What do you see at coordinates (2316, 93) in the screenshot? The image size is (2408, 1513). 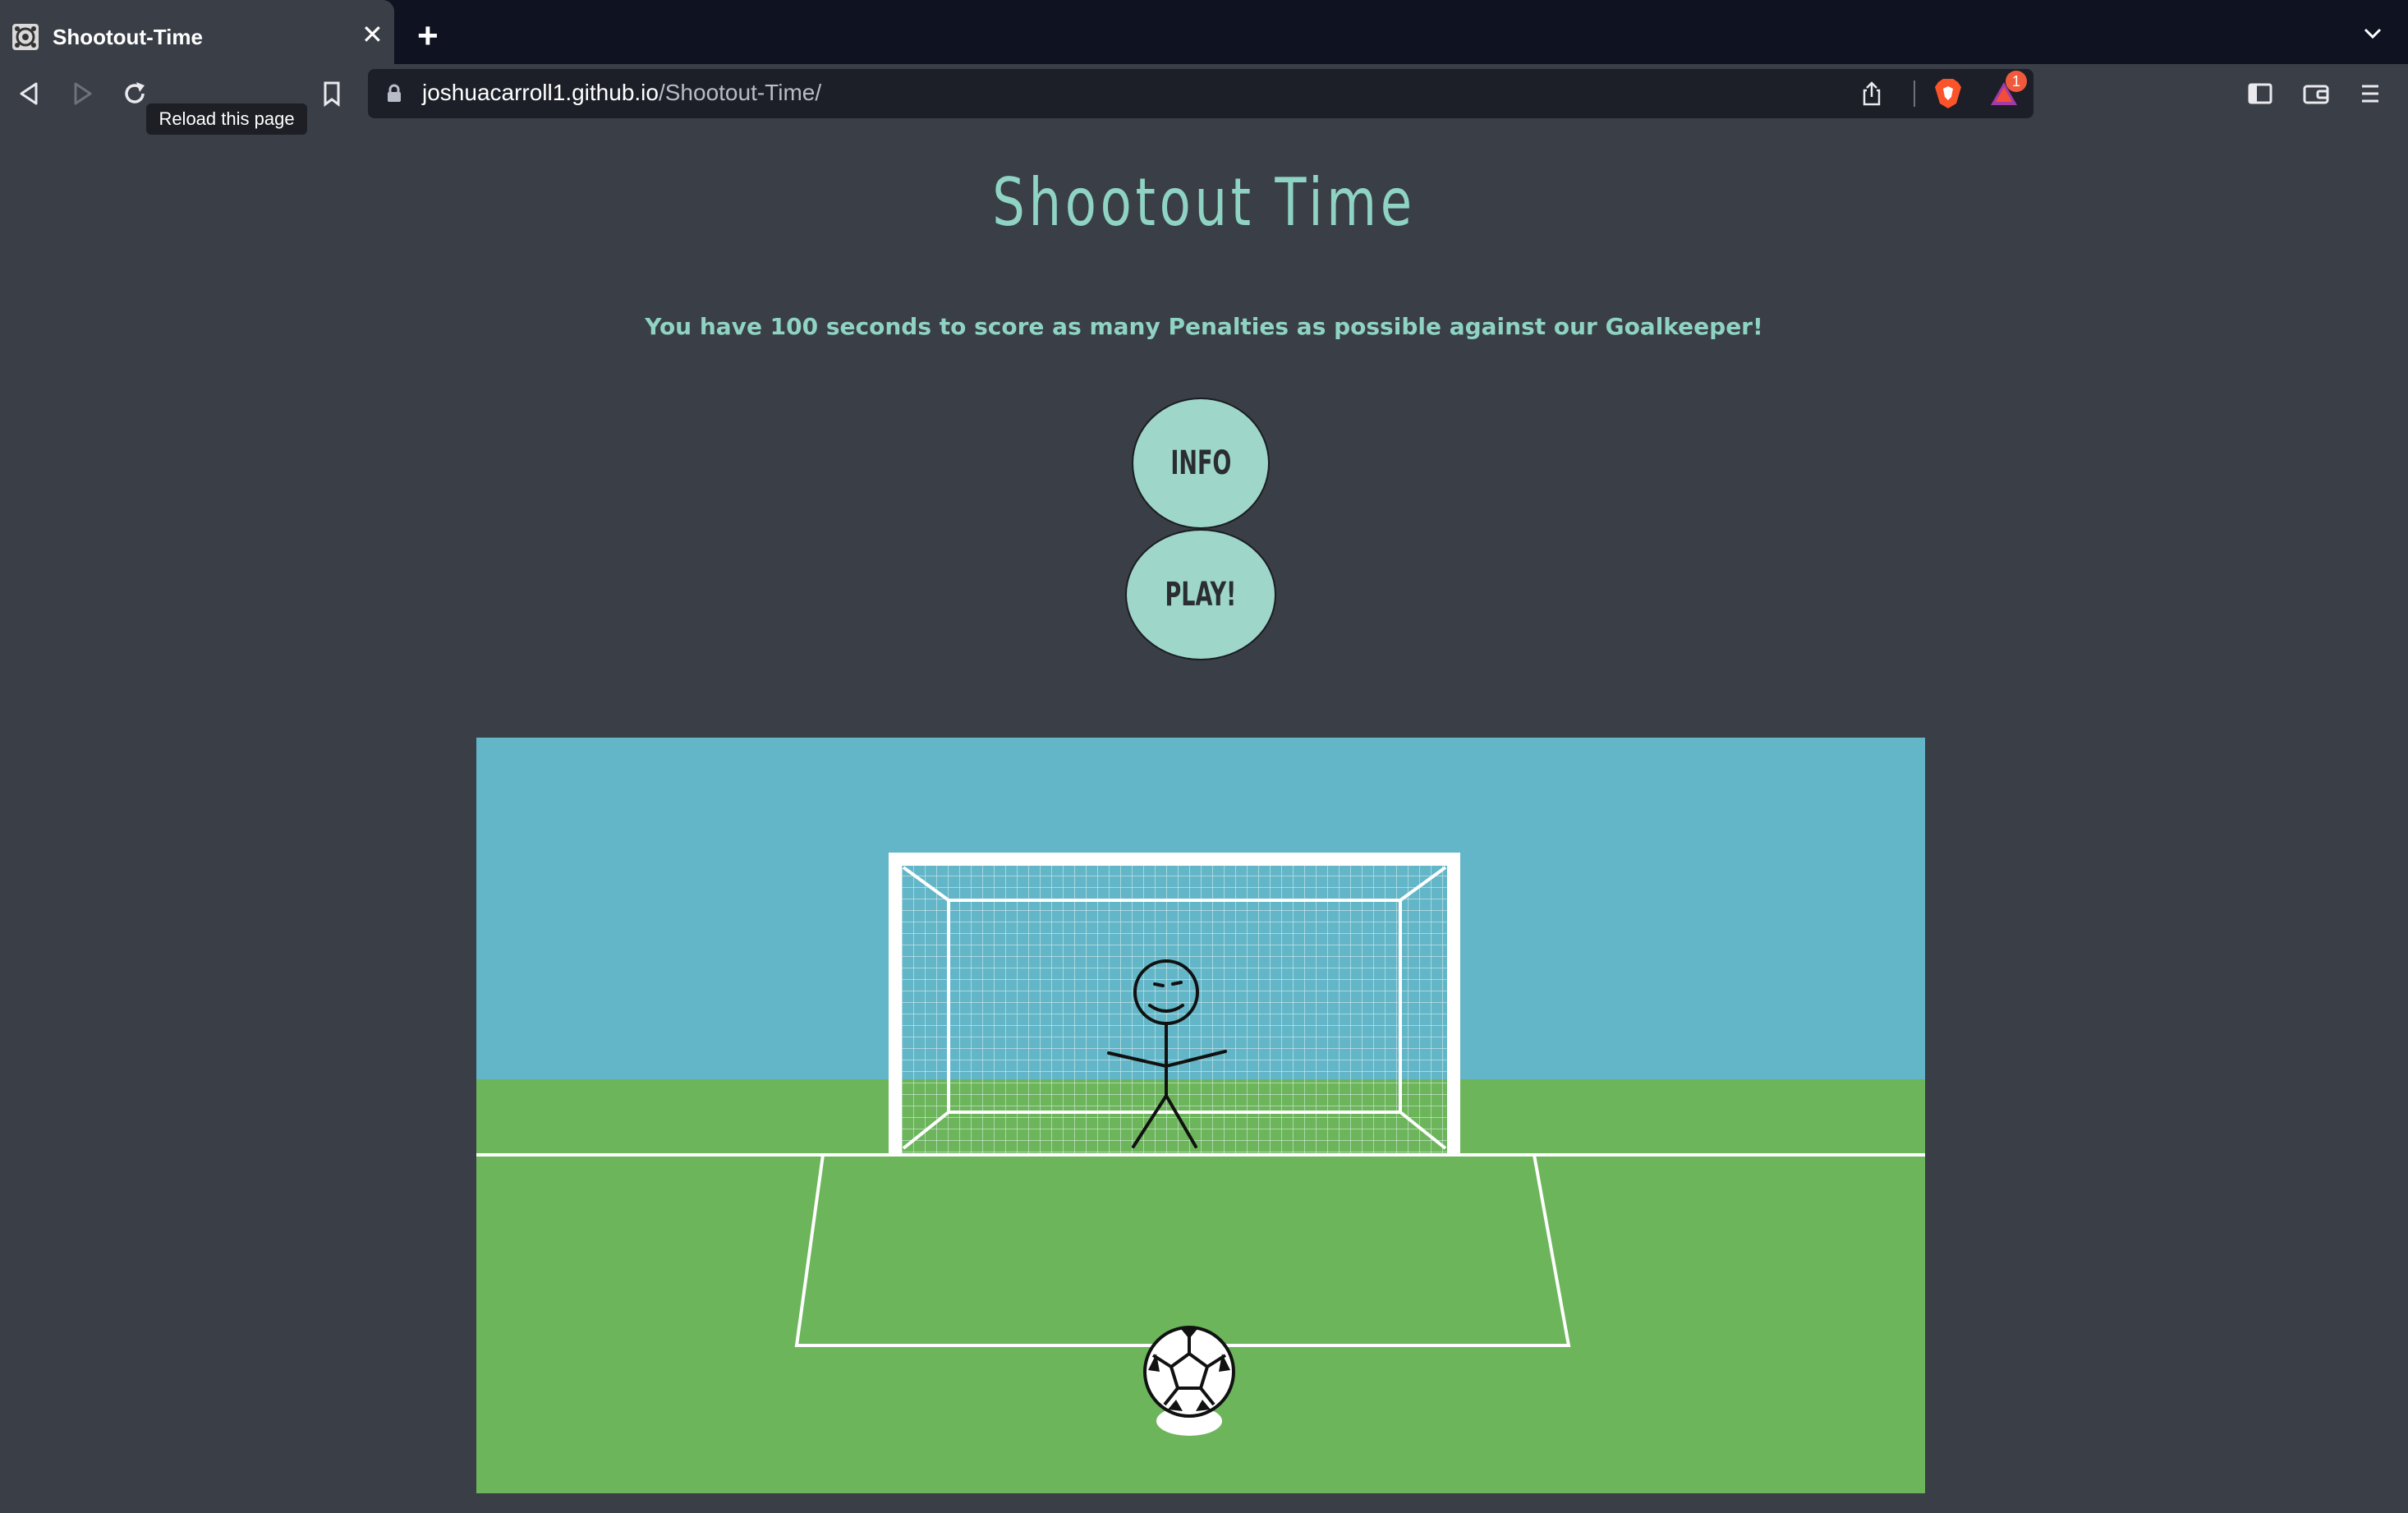 I see `wallet-icon` at bounding box center [2316, 93].